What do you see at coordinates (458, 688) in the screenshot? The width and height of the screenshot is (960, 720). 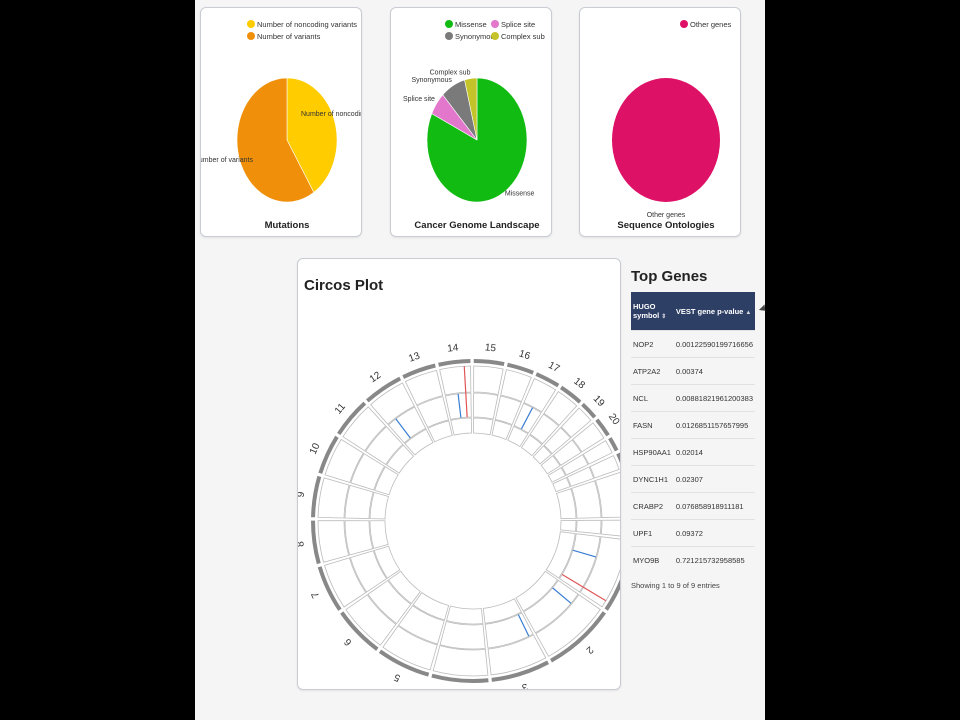 I see `chromosome-label: 4` at bounding box center [458, 688].